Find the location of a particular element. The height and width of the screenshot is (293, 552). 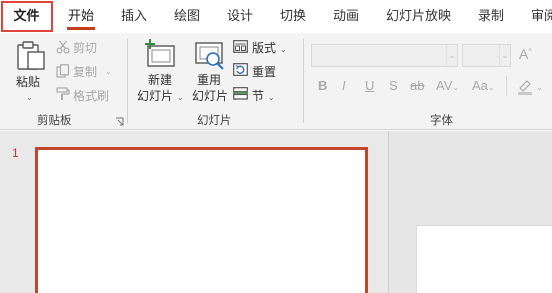

section-label: 节 is located at coordinates (258, 96).